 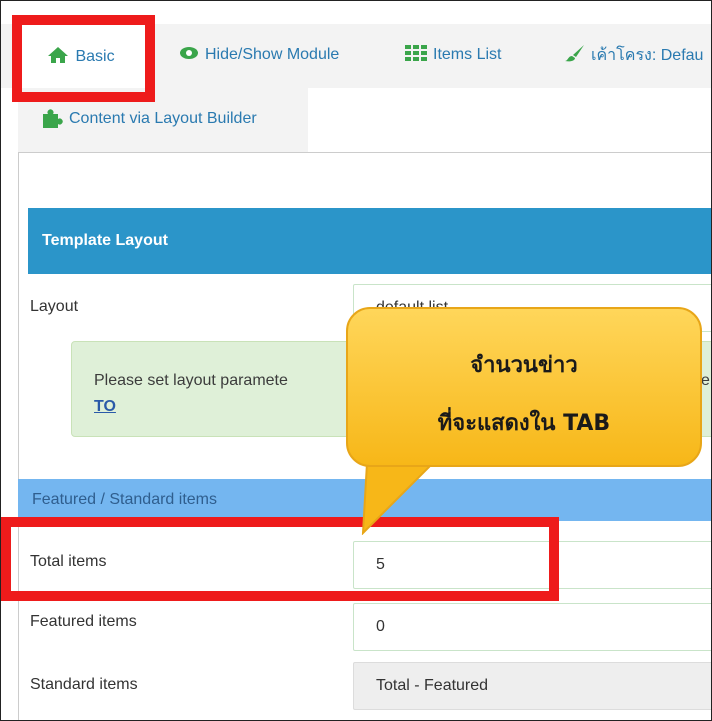 What do you see at coordinates (189, 55) in the screenshot?
I see `eye-icon` at bounding box center [189, 55].